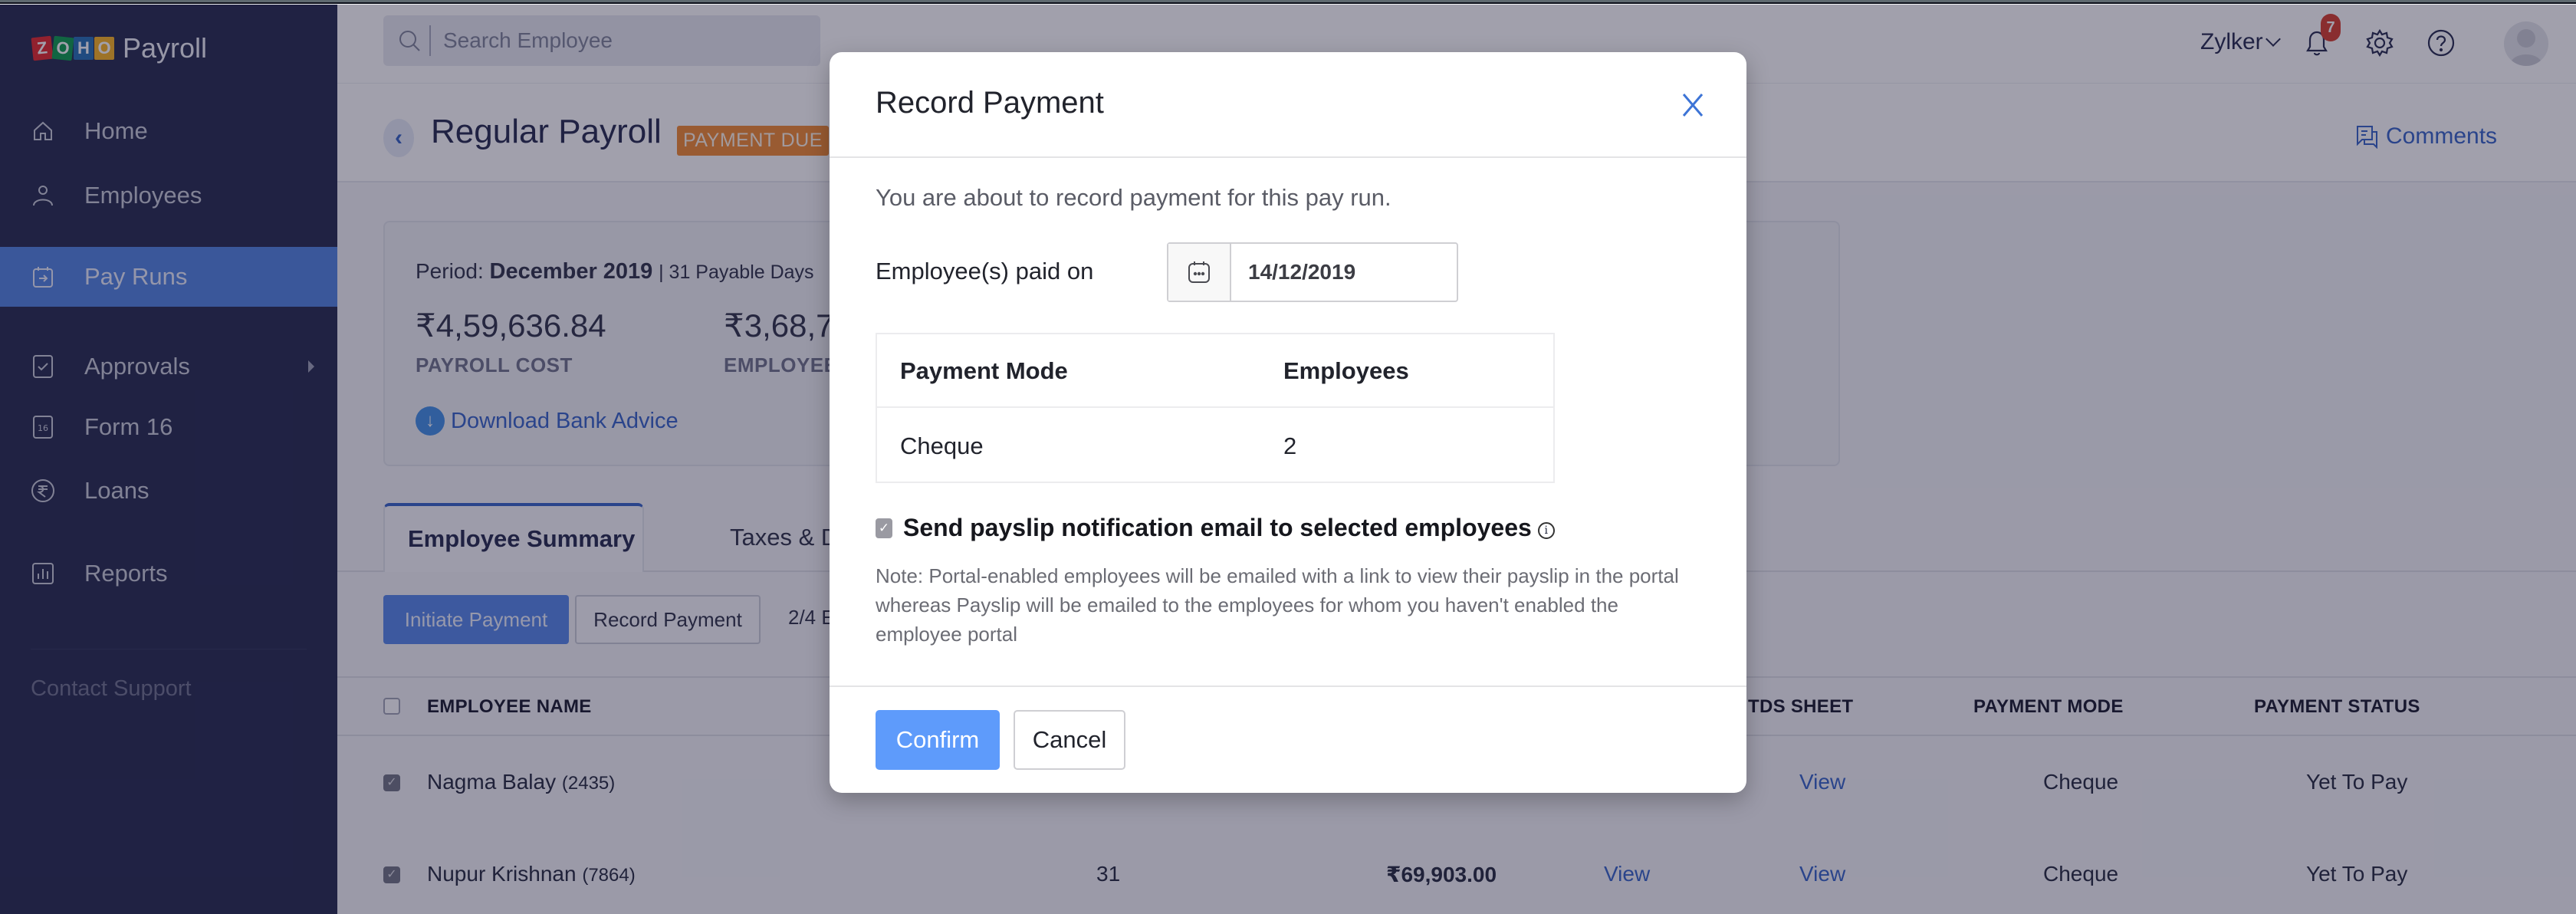  What do you see at coordinates (1069, 740) in the screenshot?
I see `cancel-button: Cancel` at bounding box center [1069, 740].